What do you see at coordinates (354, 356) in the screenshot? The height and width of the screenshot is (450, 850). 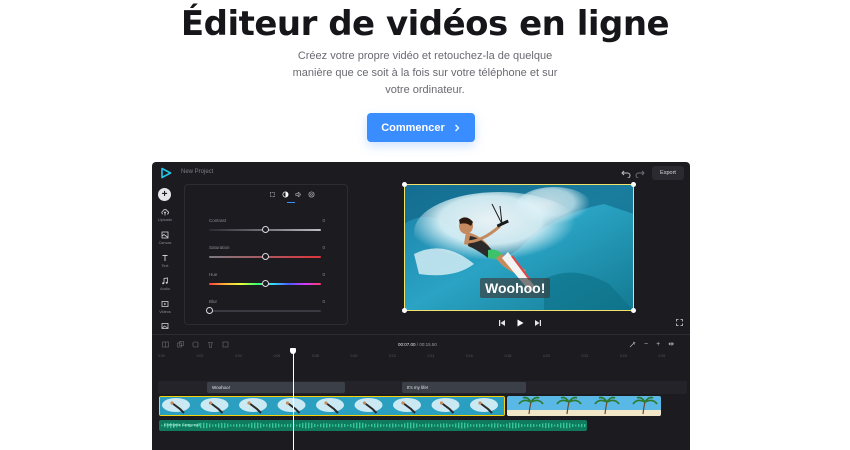 I see `ruler-tick: 0:10` at bounding box center [354, 356].